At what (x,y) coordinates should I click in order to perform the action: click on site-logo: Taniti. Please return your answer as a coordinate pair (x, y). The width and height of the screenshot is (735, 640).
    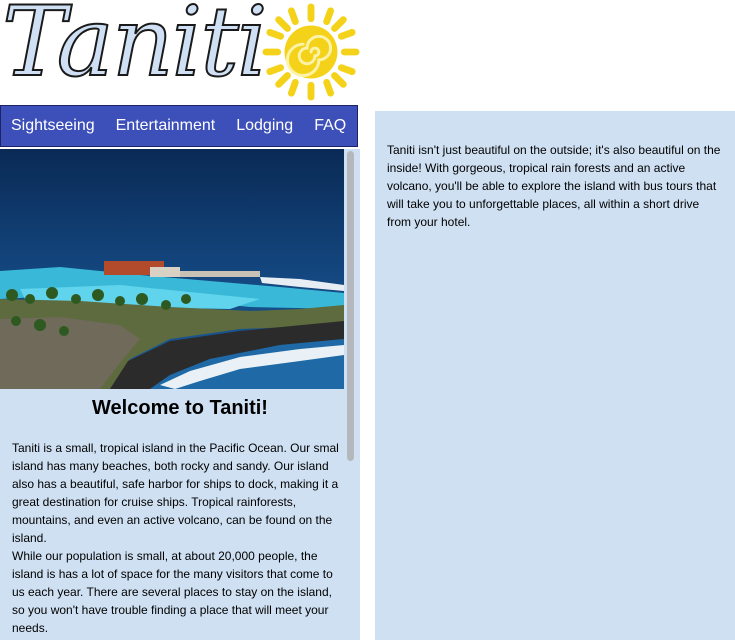
    Looking at the image, I should click on (182, 53).